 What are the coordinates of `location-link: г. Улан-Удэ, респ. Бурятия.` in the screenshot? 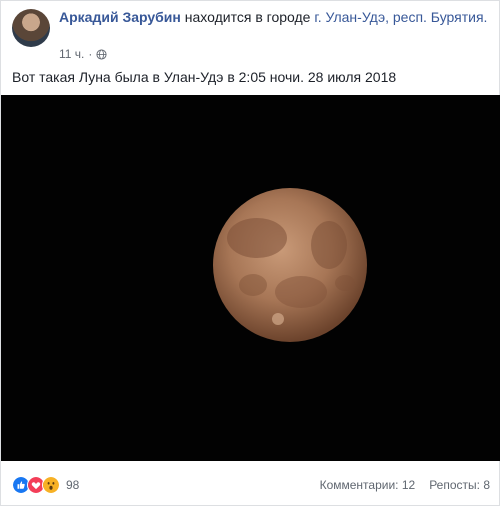 It's located at (400, 17).